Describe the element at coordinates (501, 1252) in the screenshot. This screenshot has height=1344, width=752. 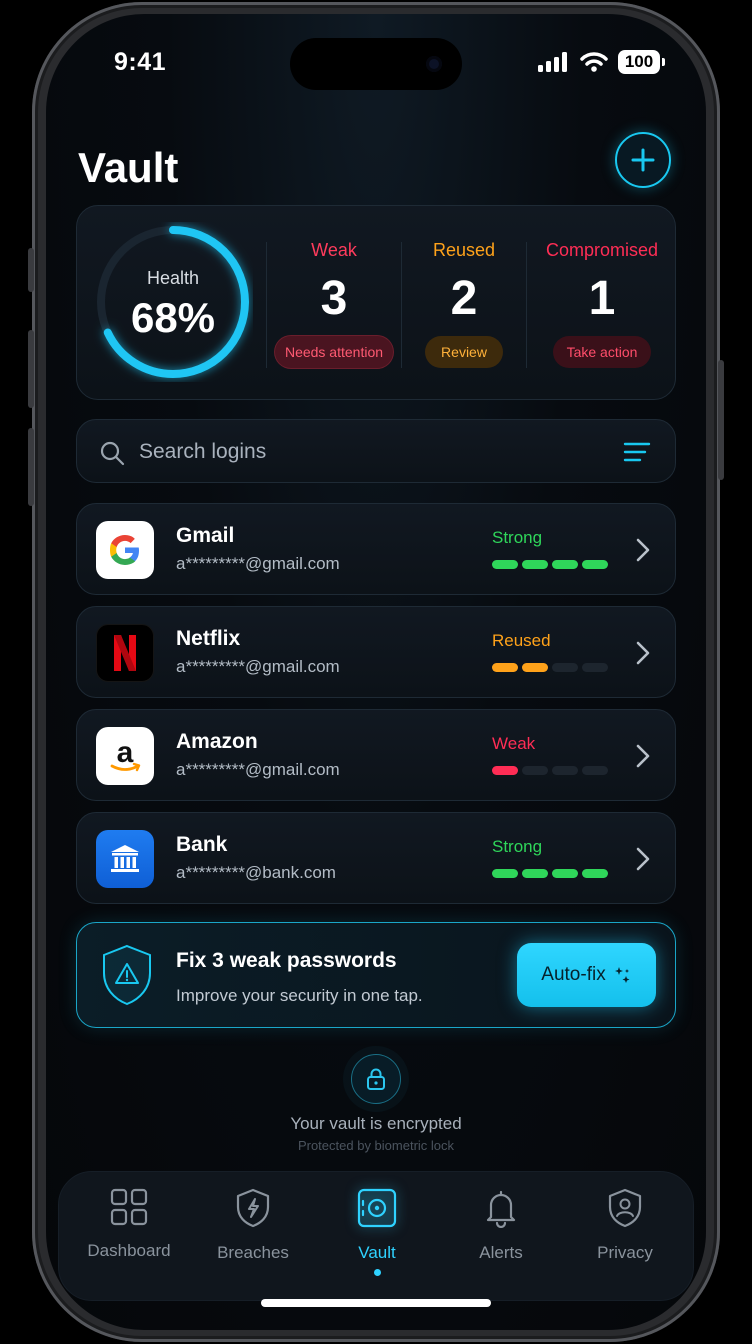
I see `tab-label: Alerts` at that location.